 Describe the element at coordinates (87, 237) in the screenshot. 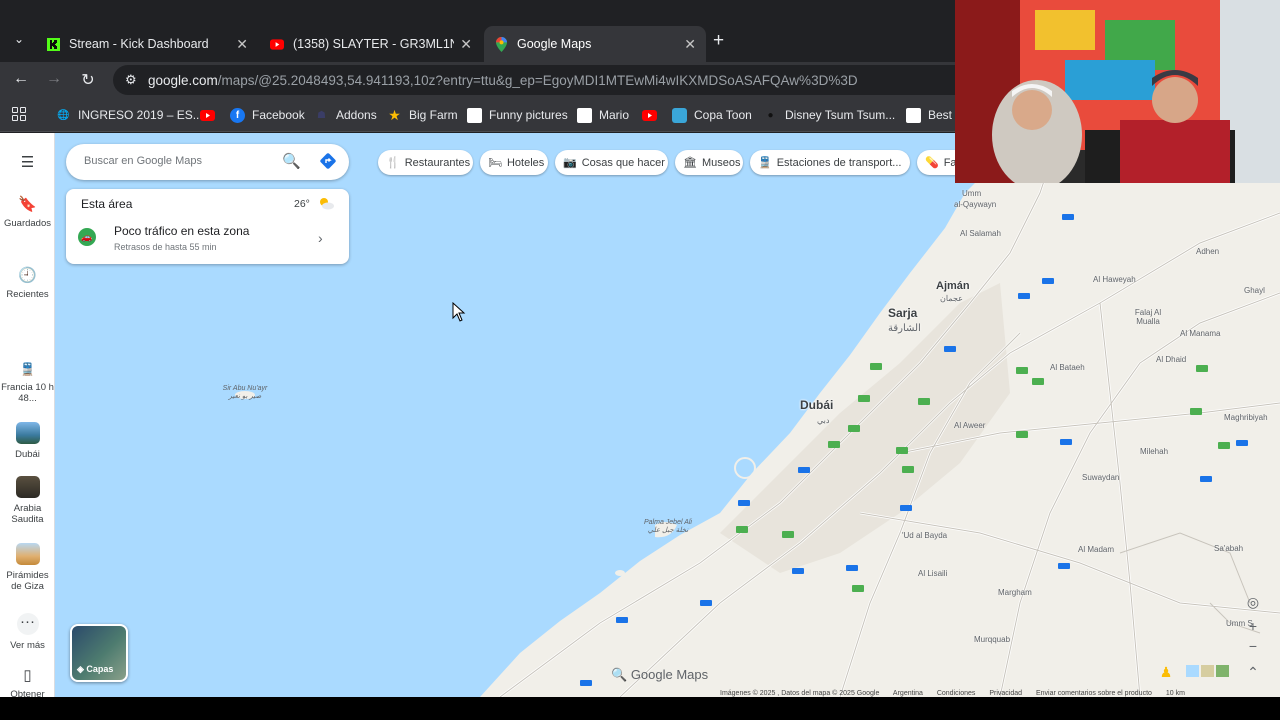

I see `car-icon: 🚗` at that location.